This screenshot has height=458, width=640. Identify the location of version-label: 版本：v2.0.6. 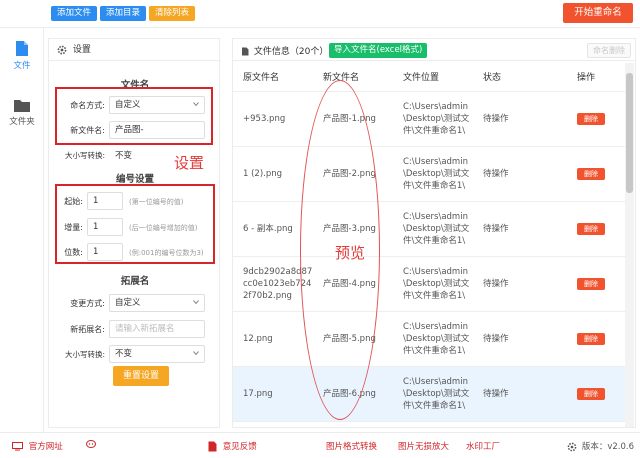
(607, 447).